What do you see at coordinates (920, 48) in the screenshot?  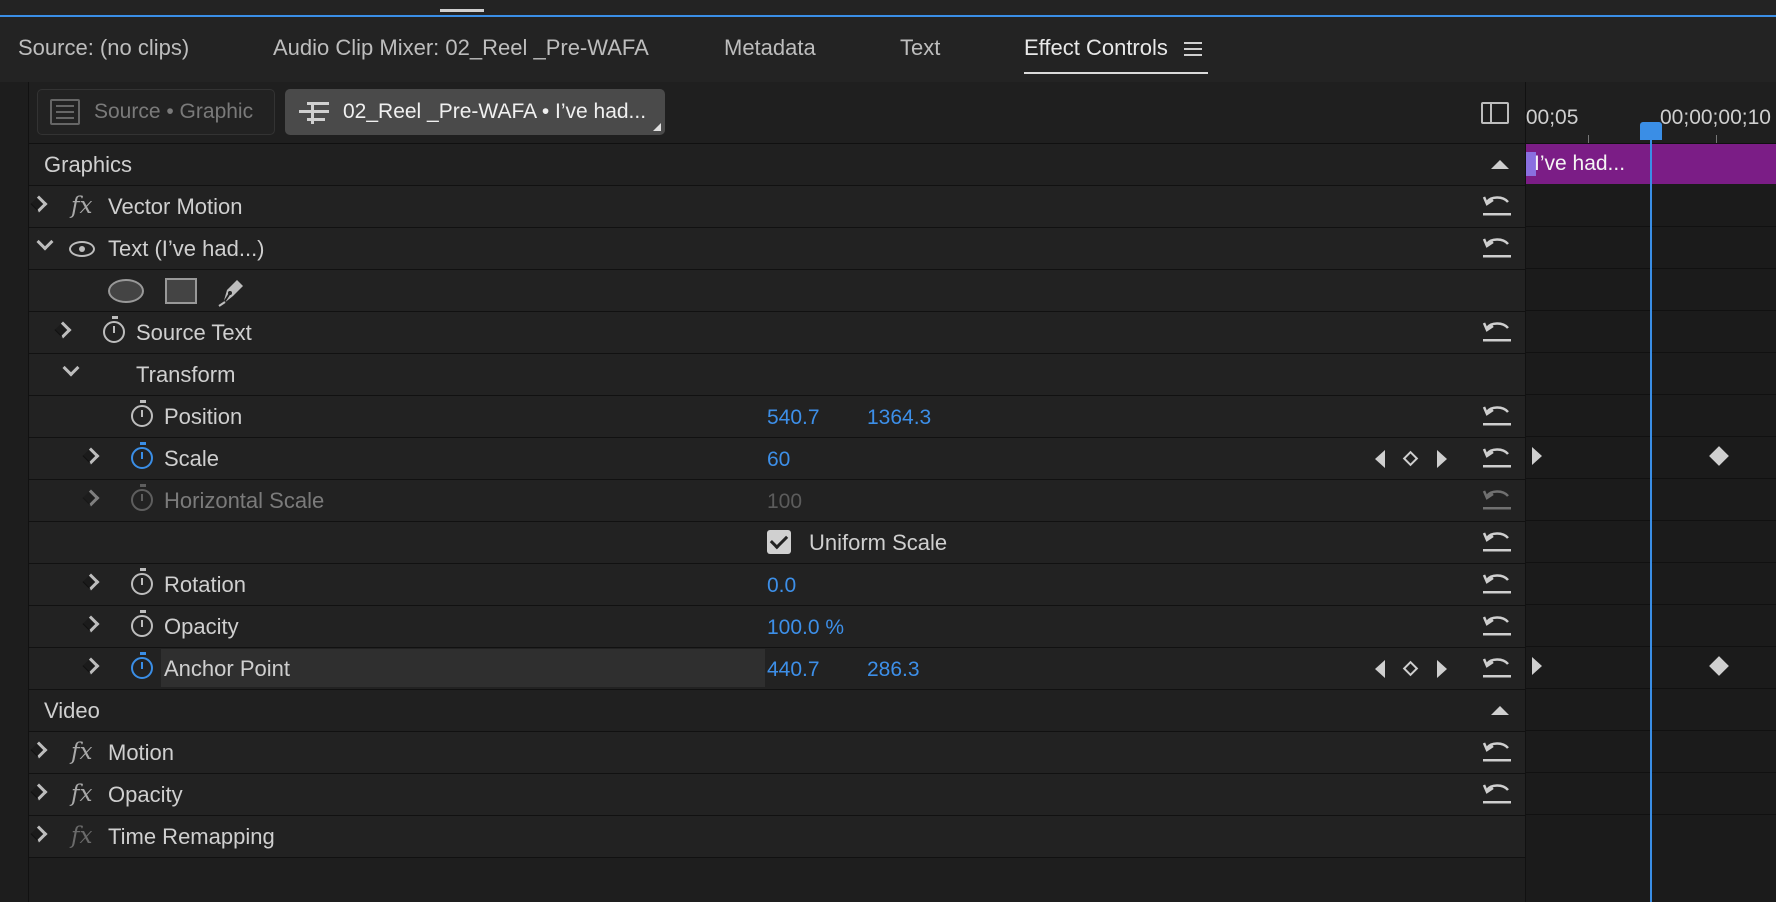 I see `tab-text: Text` at bounding box center [920, 48].